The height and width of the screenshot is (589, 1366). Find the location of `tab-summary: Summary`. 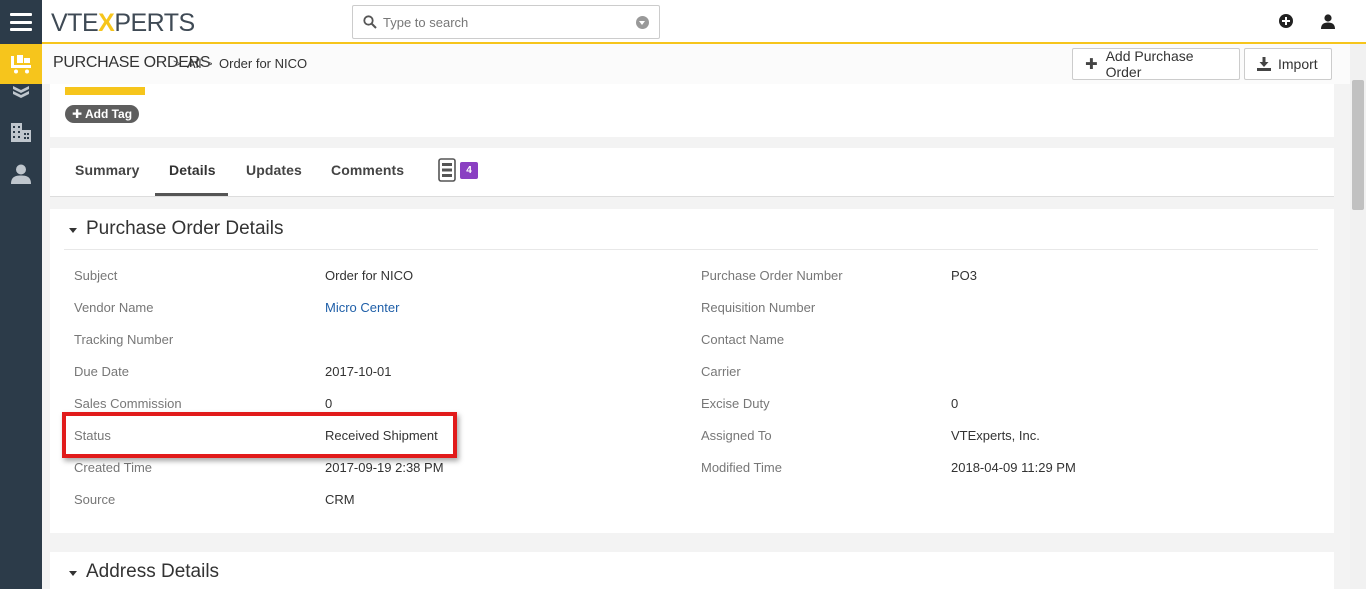

tab-summary: Summary is located at coordinates (107, 170).